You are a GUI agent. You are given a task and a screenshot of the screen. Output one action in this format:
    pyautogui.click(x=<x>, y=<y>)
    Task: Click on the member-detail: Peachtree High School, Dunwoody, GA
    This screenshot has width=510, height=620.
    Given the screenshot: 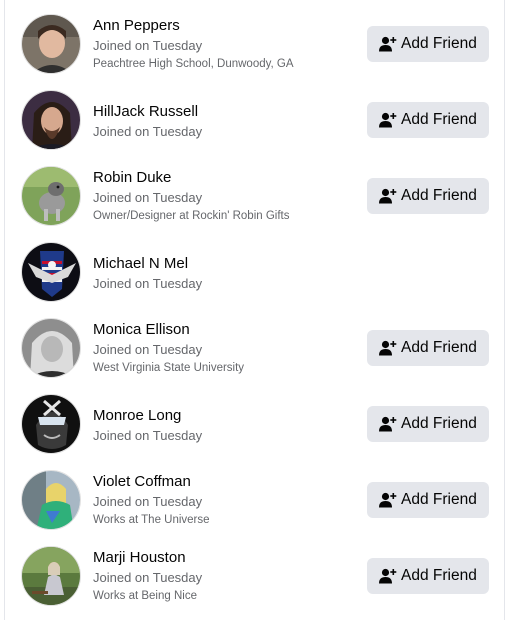 What is the action you would take?
    pyautogui.click(x=193, y=64)
    